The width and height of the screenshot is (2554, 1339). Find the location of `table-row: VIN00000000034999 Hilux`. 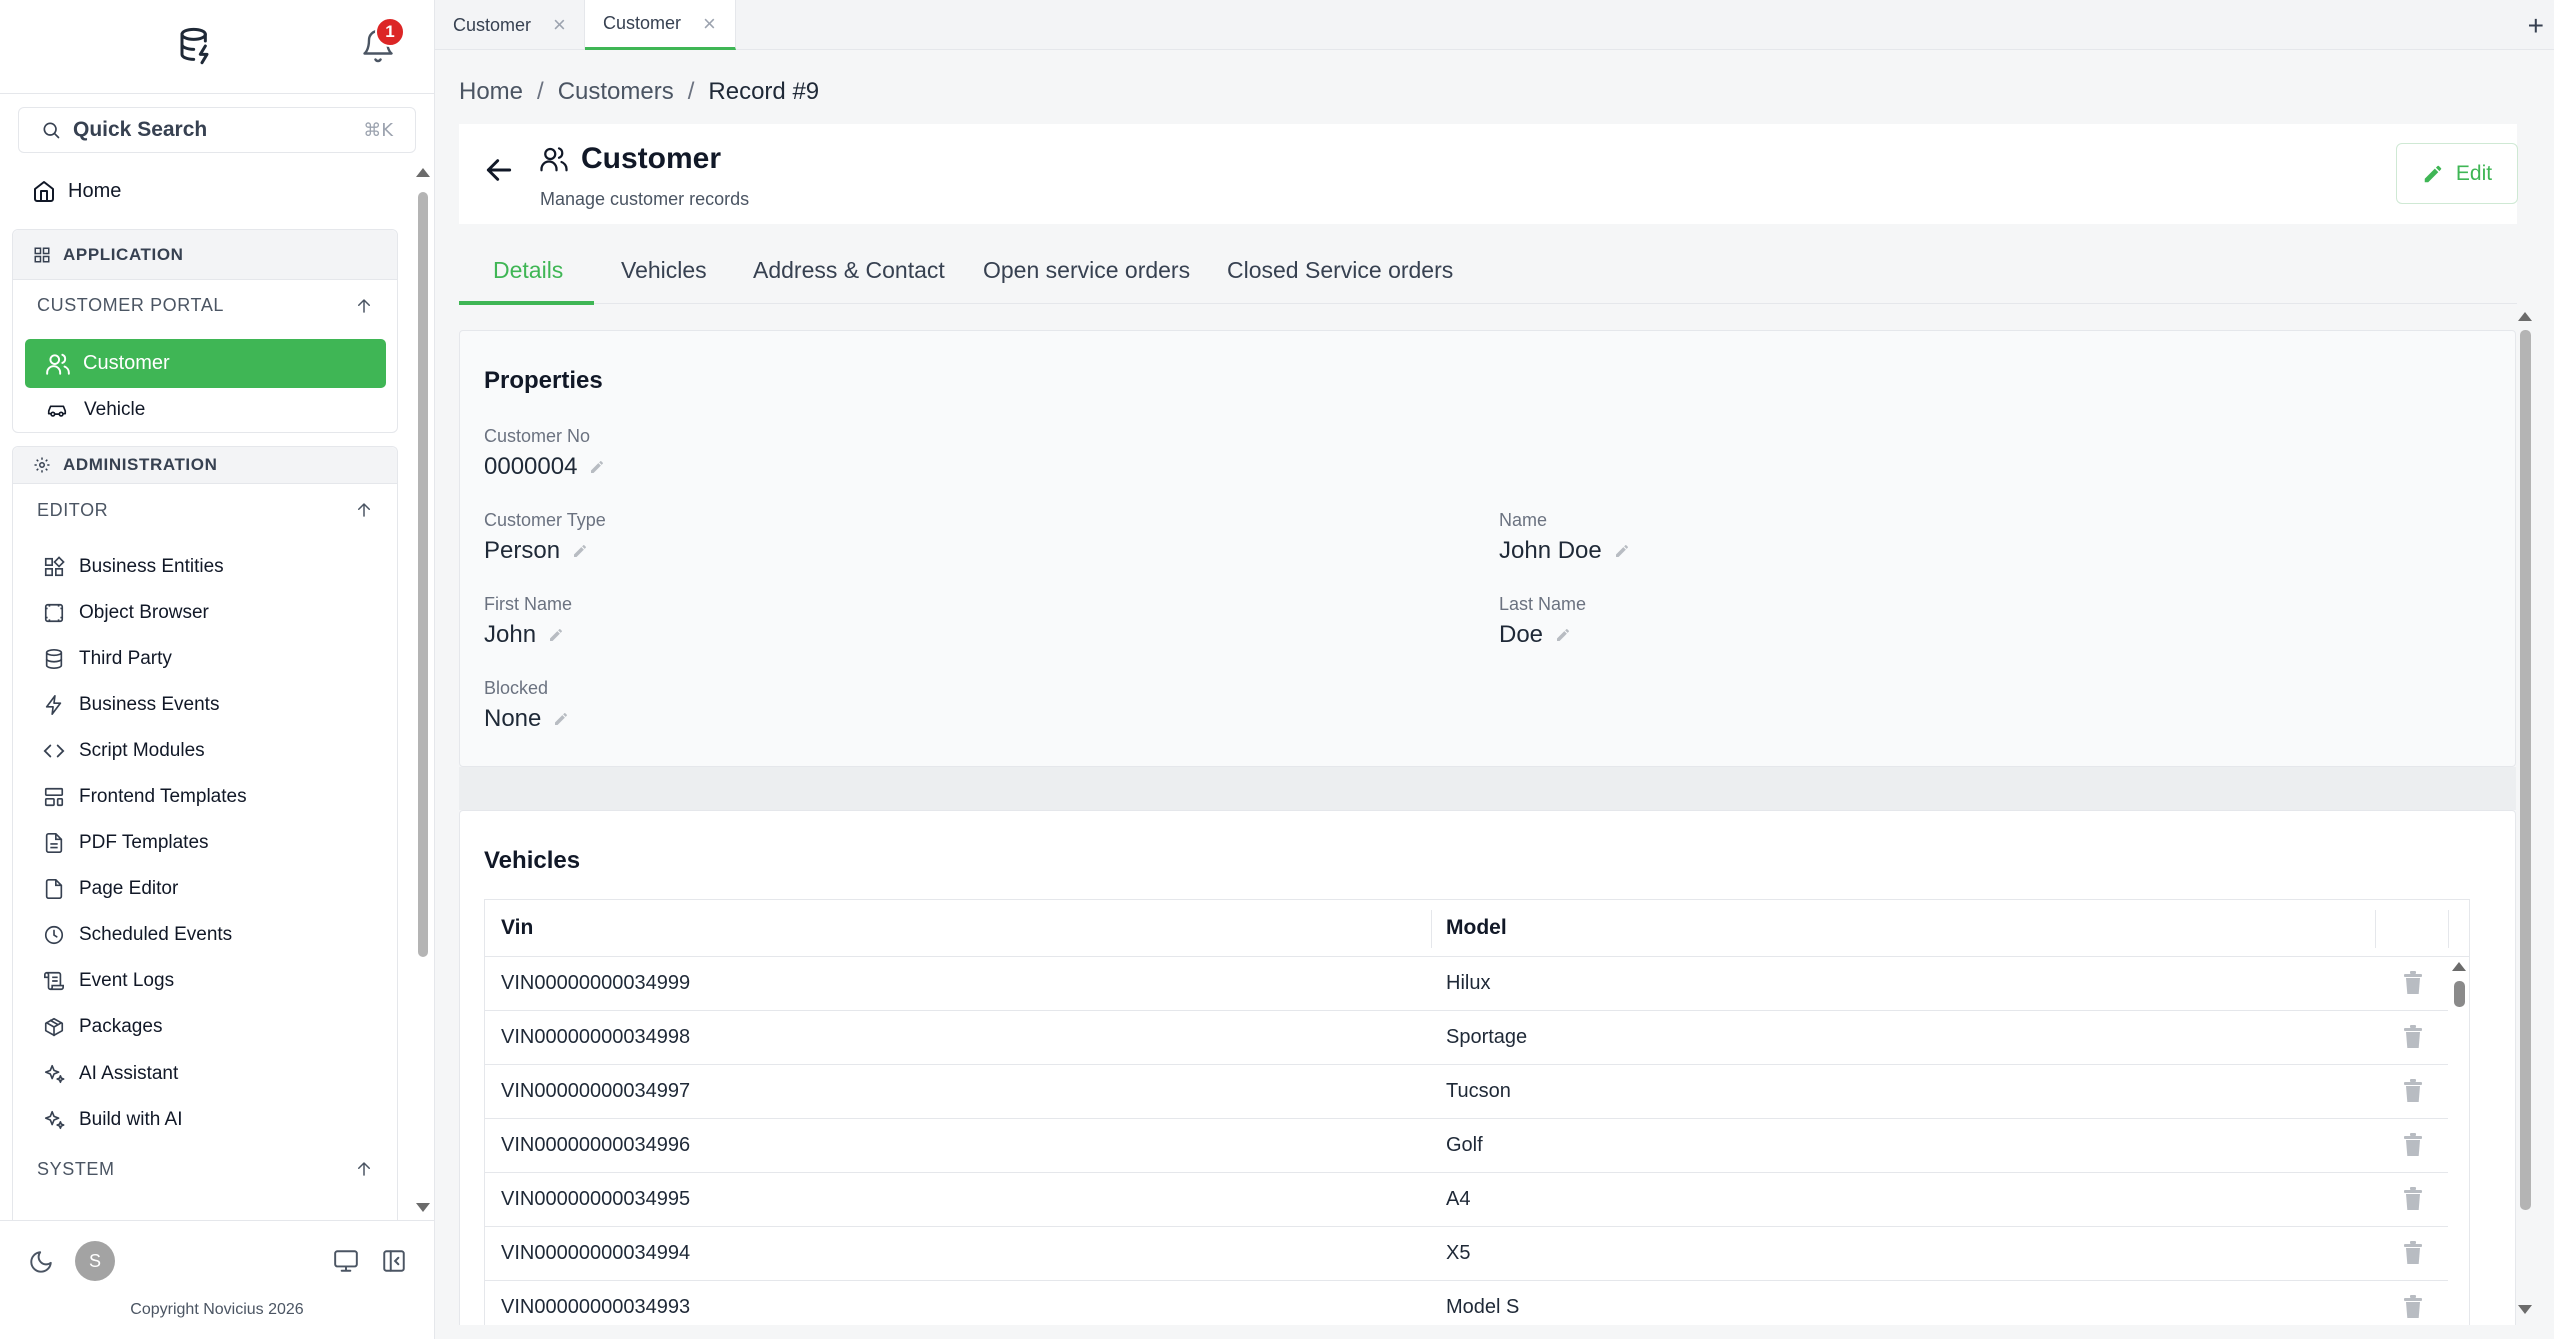

table-row: VIN00000000034999 Hilux is located at coordinates (1466, 984).